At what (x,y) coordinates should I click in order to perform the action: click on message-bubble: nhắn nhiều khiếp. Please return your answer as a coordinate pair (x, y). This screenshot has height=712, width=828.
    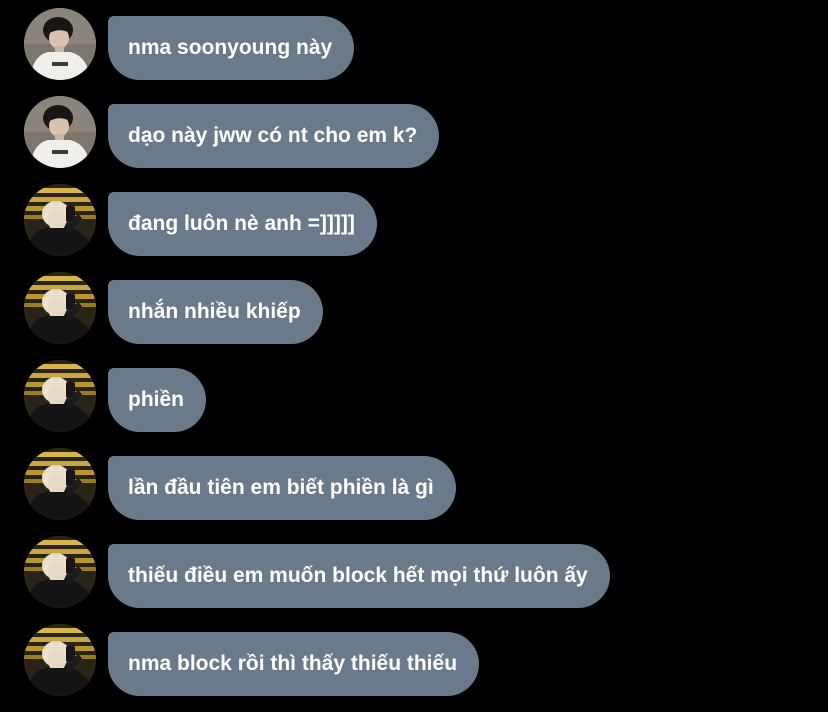
    Looking at the image, I should click on (215, 312).